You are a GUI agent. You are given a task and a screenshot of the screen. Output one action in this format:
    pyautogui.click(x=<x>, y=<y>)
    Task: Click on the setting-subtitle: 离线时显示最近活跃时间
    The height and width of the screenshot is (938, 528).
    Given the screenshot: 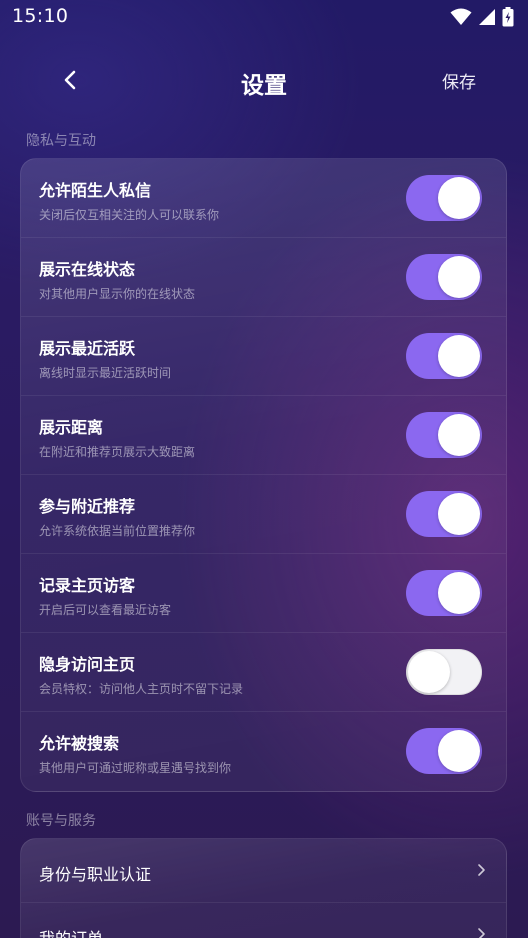 What is the action you would take?
    pyautogui.click(x=105, y=373)
    